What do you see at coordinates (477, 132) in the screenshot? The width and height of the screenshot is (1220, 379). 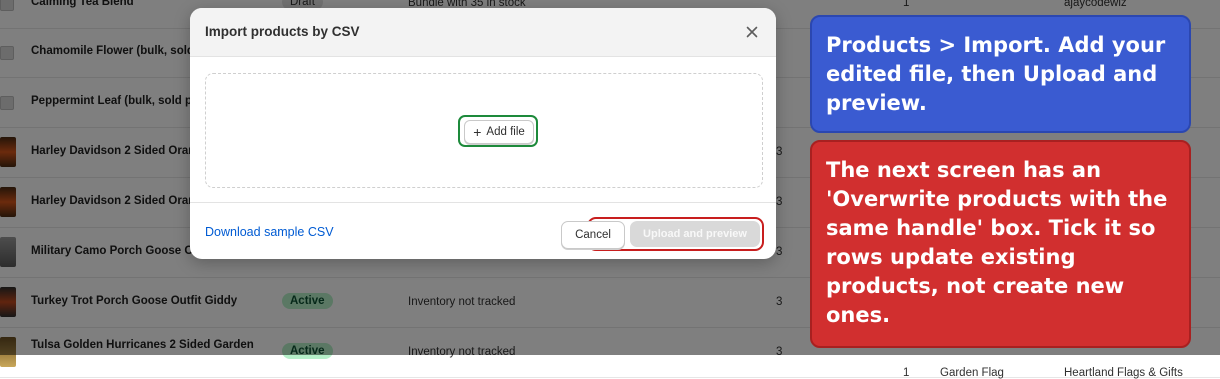 I see `plus-icon: +` at bounding box center [477, 132].